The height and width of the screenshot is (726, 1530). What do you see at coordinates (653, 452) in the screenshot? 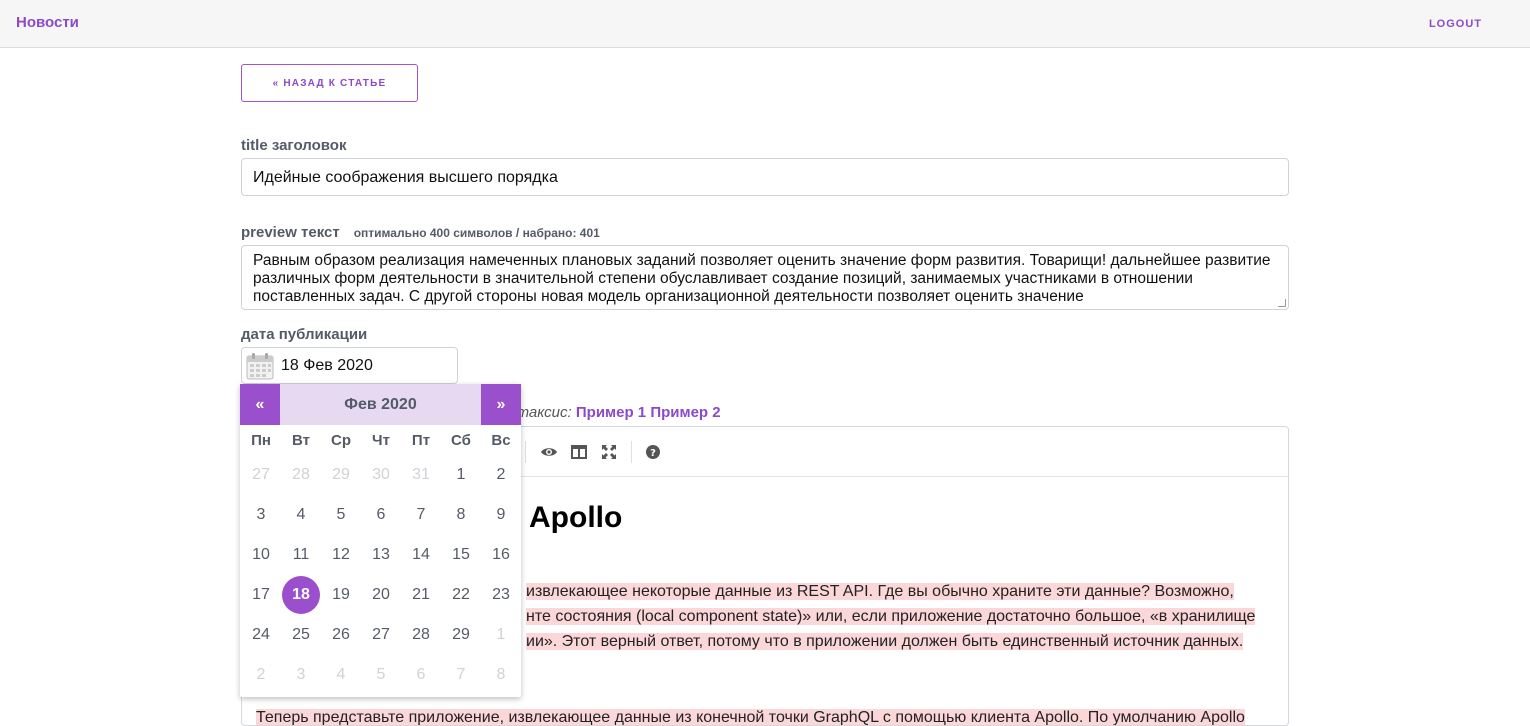
I see `help-icon: ?` at bounding box center [653, 452].